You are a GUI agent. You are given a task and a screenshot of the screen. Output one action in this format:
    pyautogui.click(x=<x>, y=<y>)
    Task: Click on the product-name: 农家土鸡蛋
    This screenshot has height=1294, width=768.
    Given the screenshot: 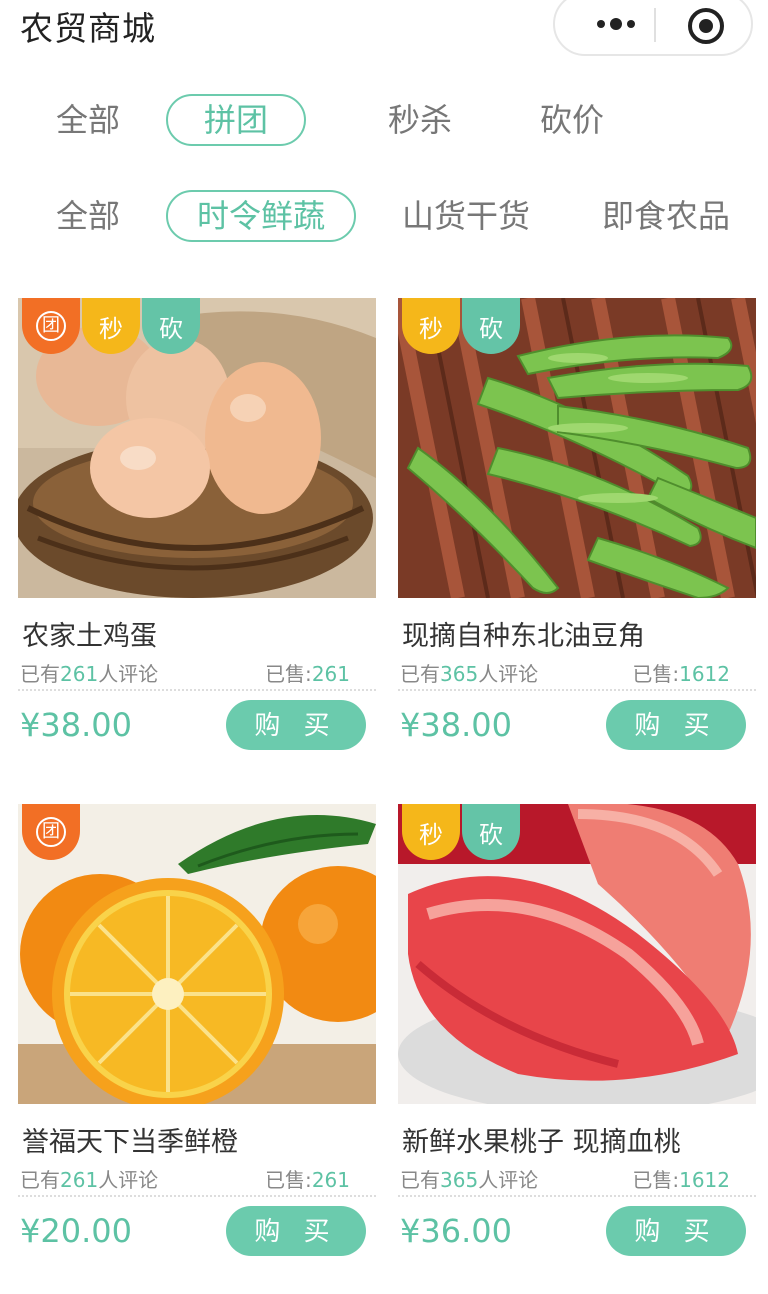 What is the action you would take?
    pyautogui.click(x=89, y=633)
    